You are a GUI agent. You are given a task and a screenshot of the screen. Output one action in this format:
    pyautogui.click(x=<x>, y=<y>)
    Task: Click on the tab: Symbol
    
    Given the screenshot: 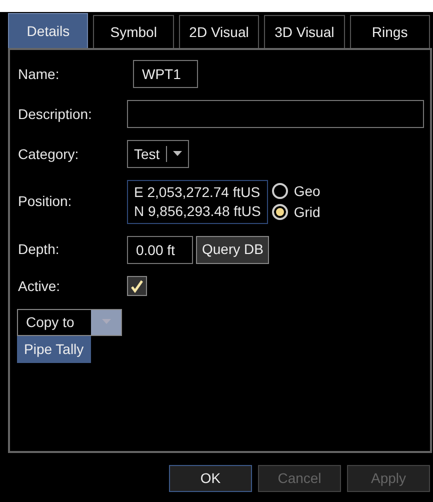 What is the action you would take?
    pyautogui.click(x=133, y=31)
    